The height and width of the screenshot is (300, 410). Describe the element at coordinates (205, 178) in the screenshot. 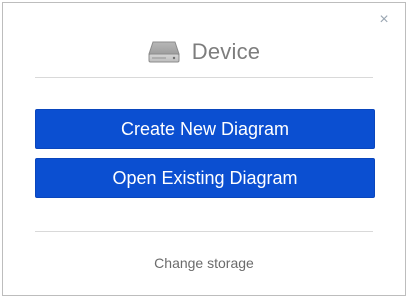

I see `open-existing-diagram-button: Open Existing Diagram` at that location.